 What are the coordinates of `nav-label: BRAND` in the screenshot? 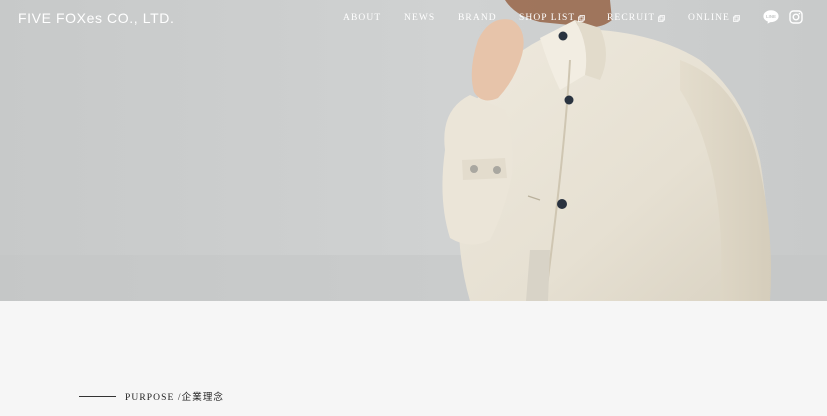 It's located at (477, 18).